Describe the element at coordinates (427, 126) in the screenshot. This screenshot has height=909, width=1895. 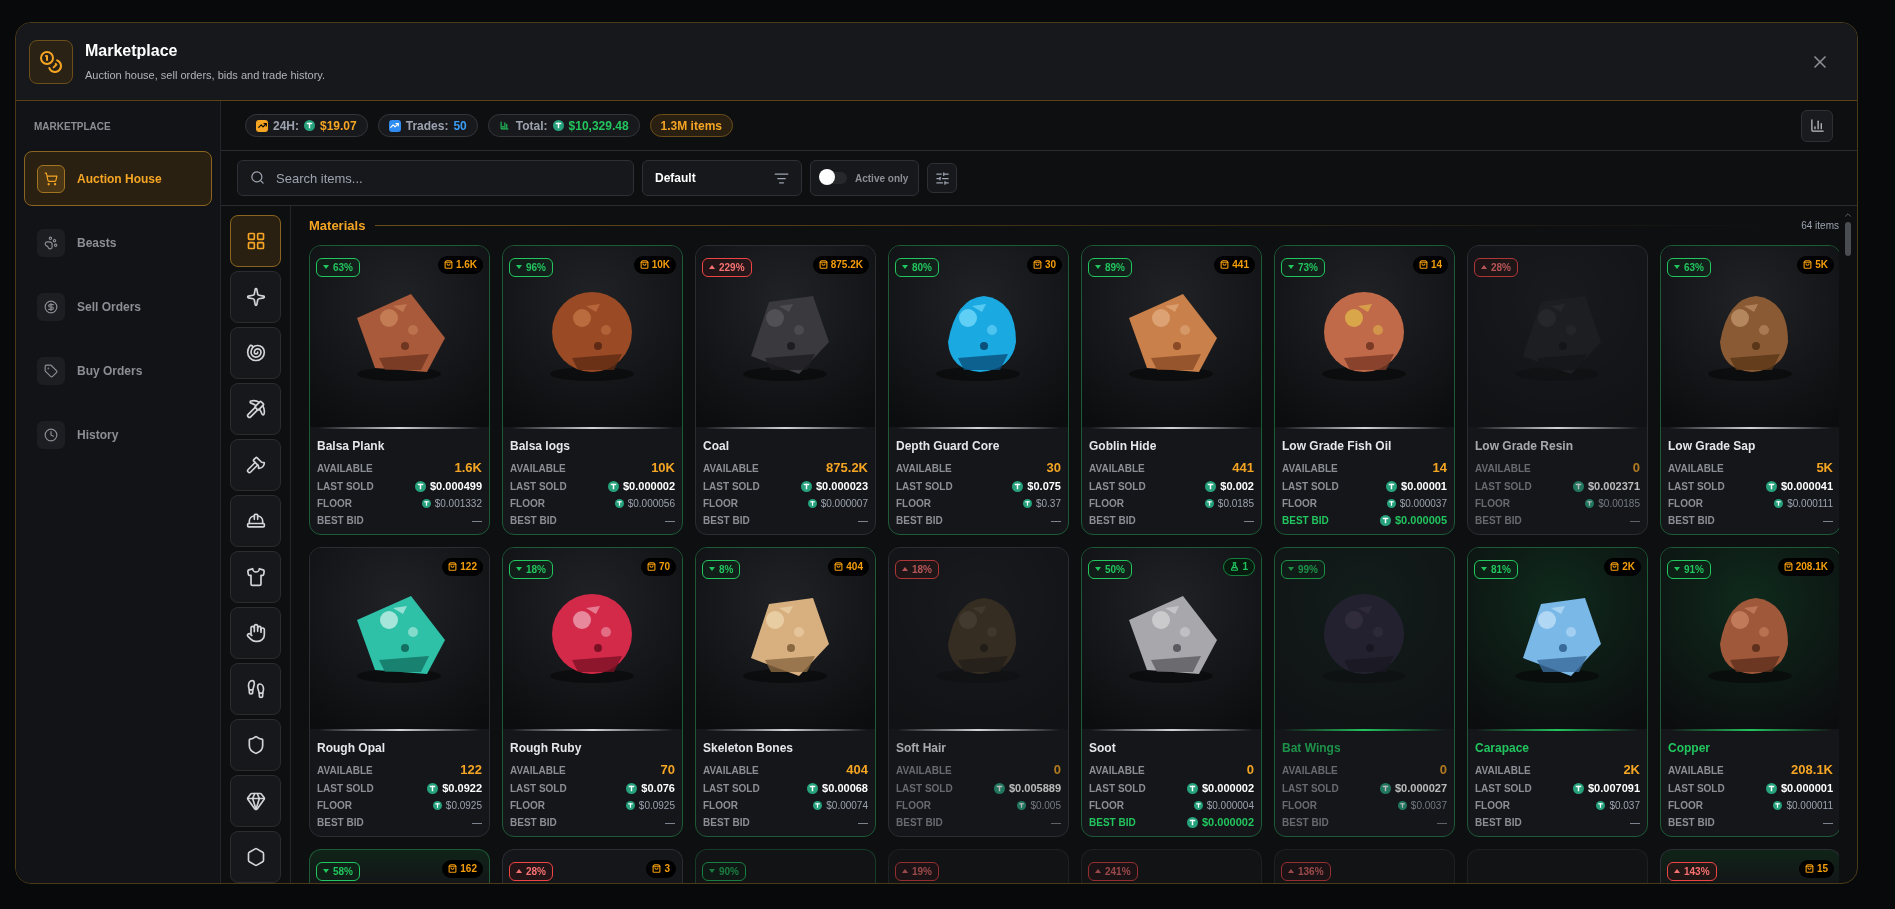
I see `stat-label: Trades:` at that location.